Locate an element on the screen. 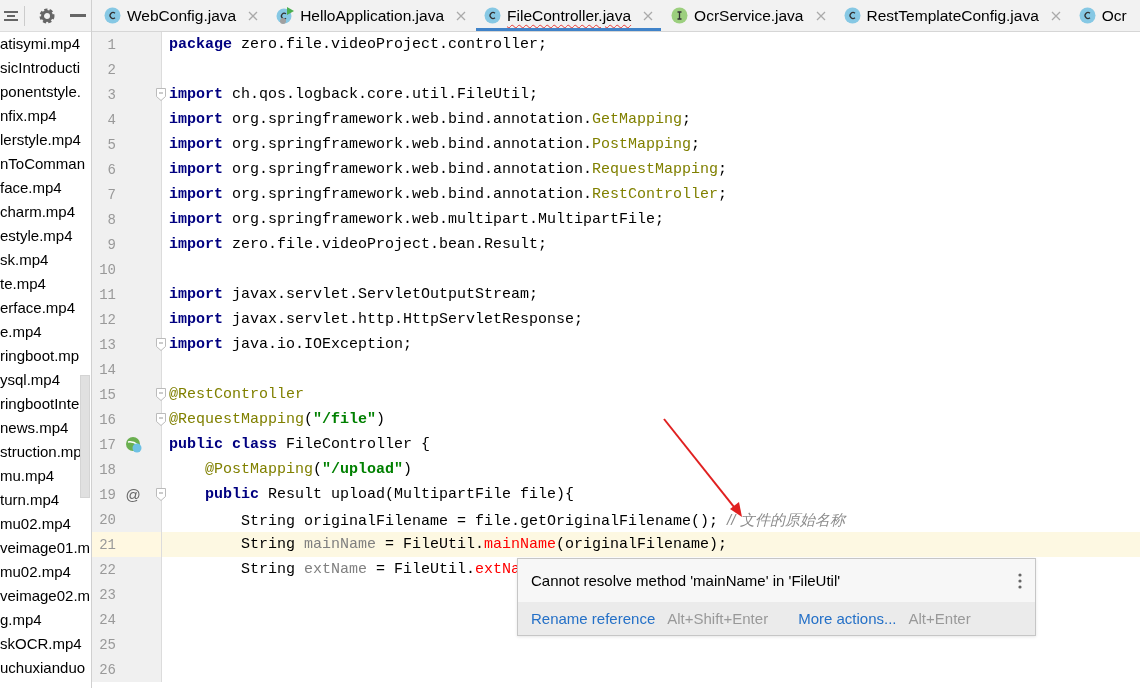  code-line: String mainName = FileUtil.mainName(originalFilename); is located at coordinates (484, 545).